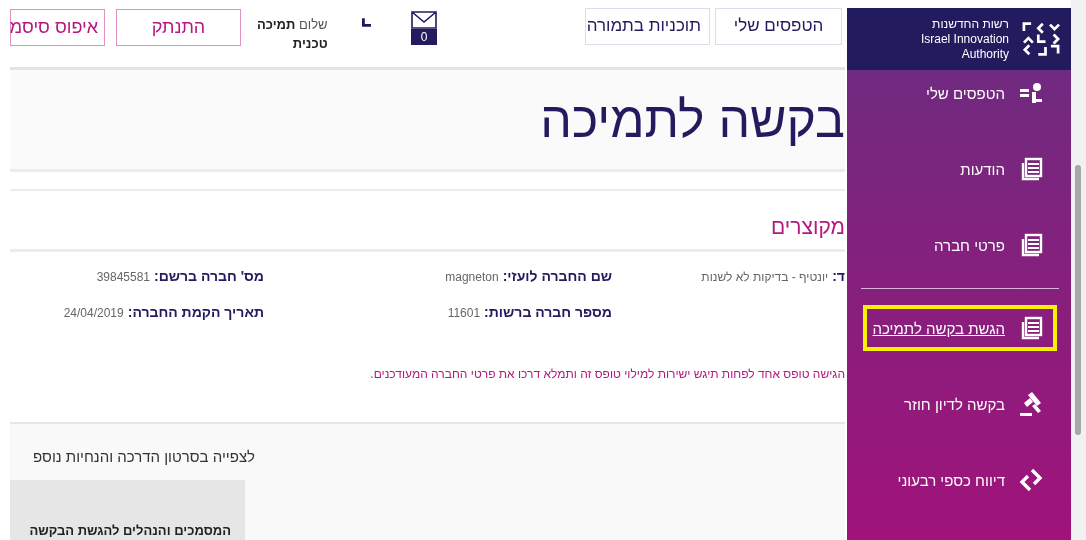 This screenshot has height=540, width=1086. I want to click on field-value: magneton, so click(472, 277).